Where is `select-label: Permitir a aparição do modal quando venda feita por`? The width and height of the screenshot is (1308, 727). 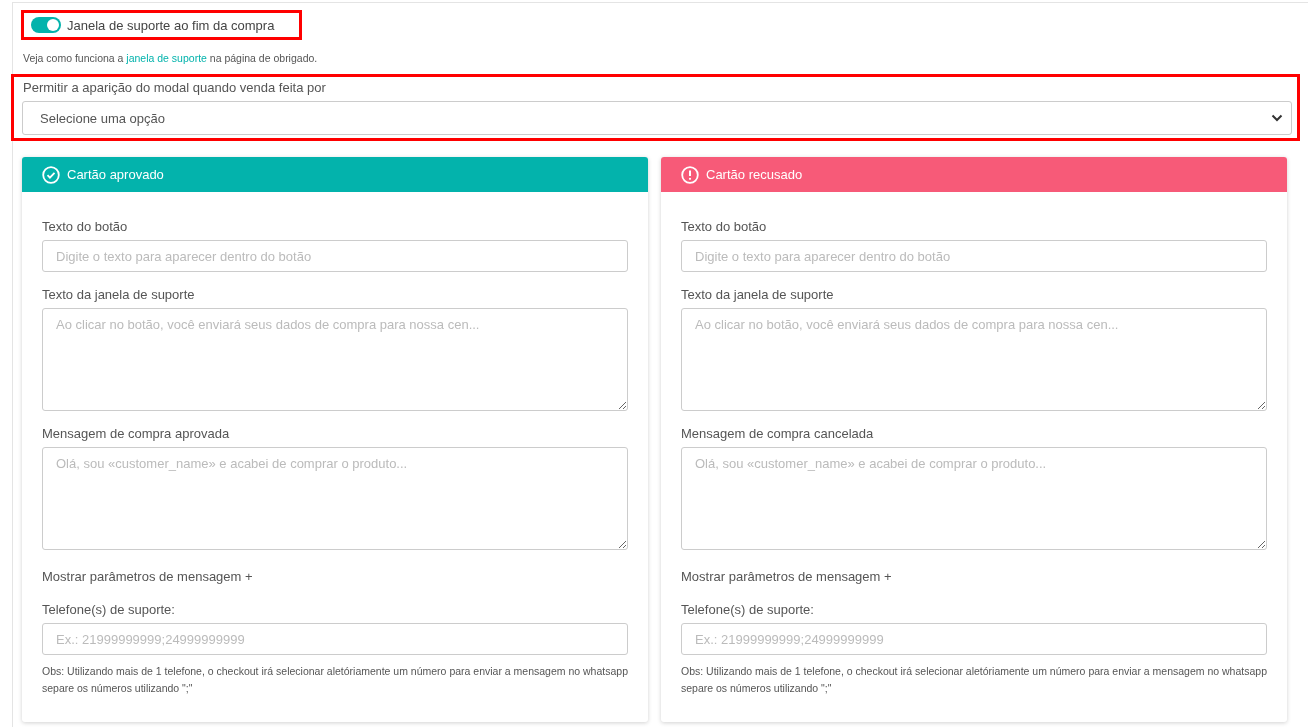
select-label: Permitir a aparição do modal quando venda feita por is located at coordinates (175, 87).